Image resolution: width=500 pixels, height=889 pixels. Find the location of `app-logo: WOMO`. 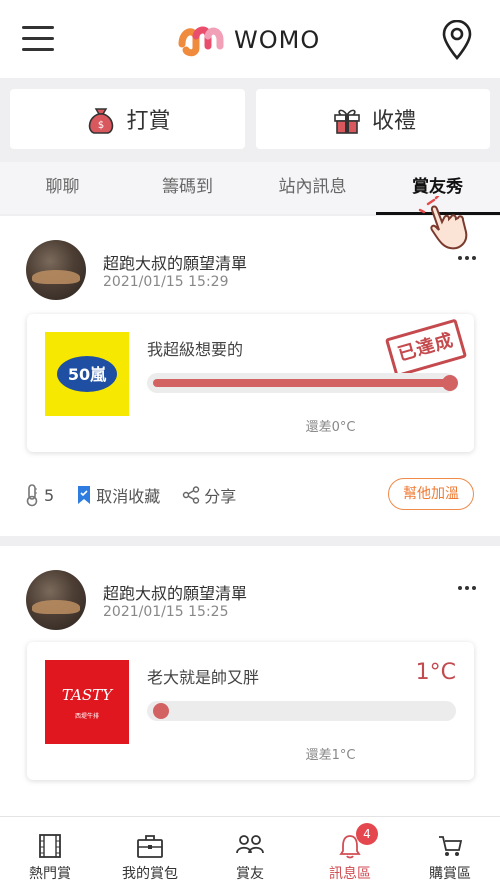

app-logo: WOMO is located at coordinates (249, 40).